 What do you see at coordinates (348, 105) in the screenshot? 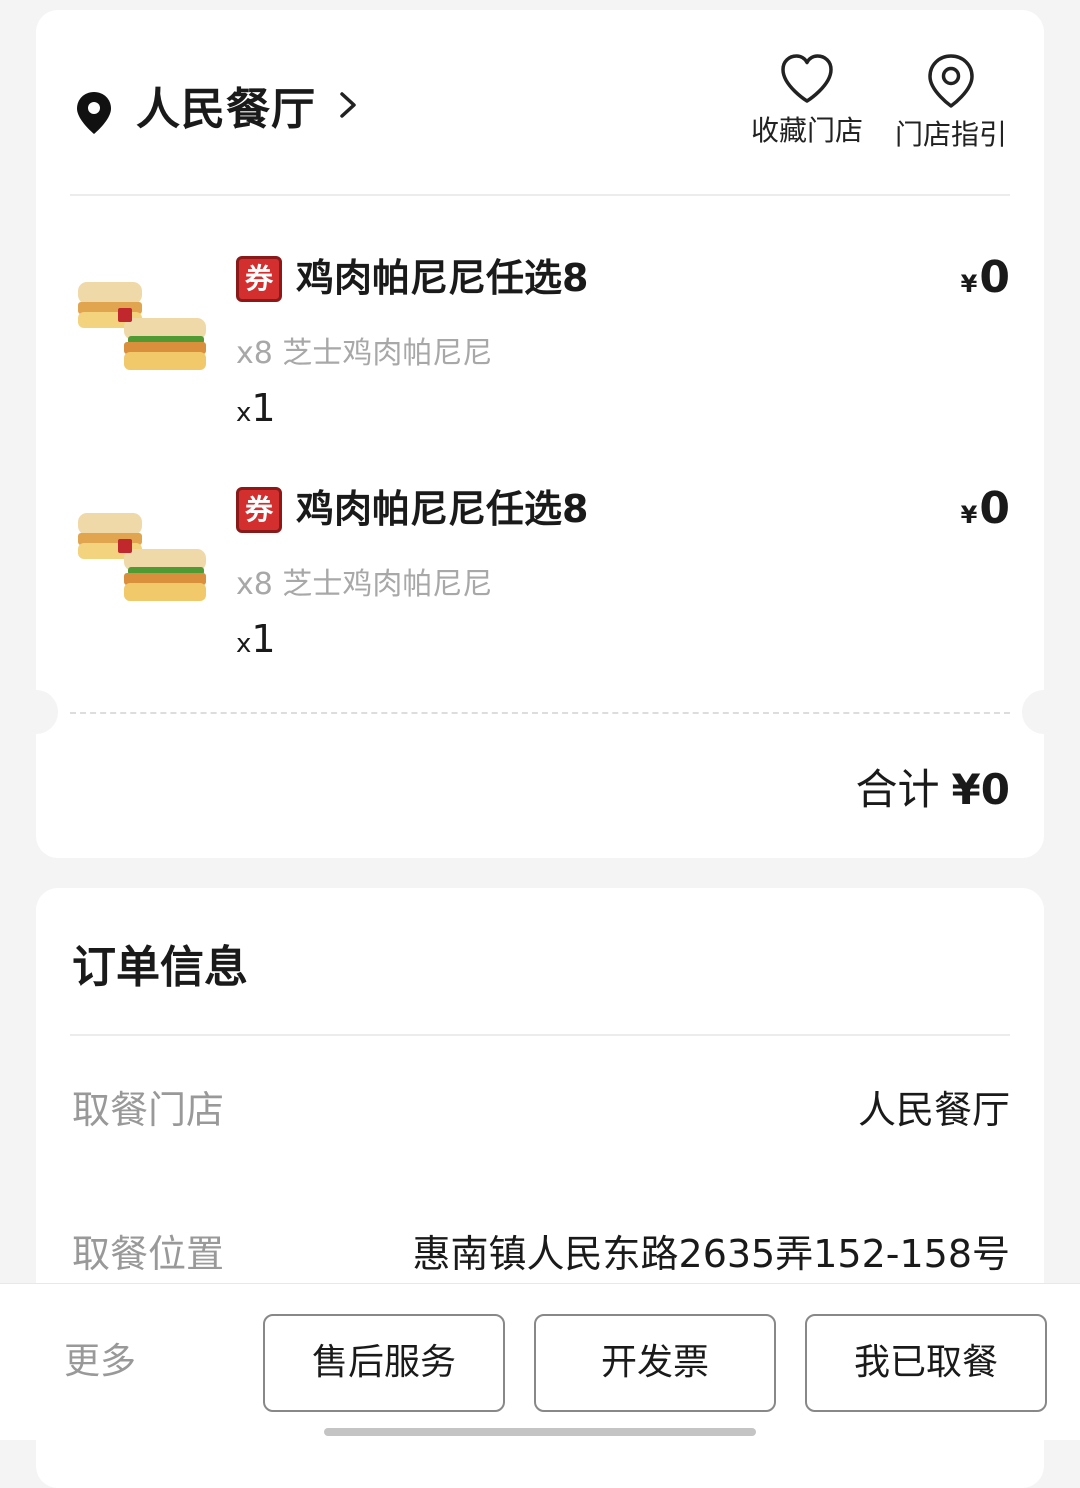
I see `chevron-right-icon` at bounding box center [348, 105].